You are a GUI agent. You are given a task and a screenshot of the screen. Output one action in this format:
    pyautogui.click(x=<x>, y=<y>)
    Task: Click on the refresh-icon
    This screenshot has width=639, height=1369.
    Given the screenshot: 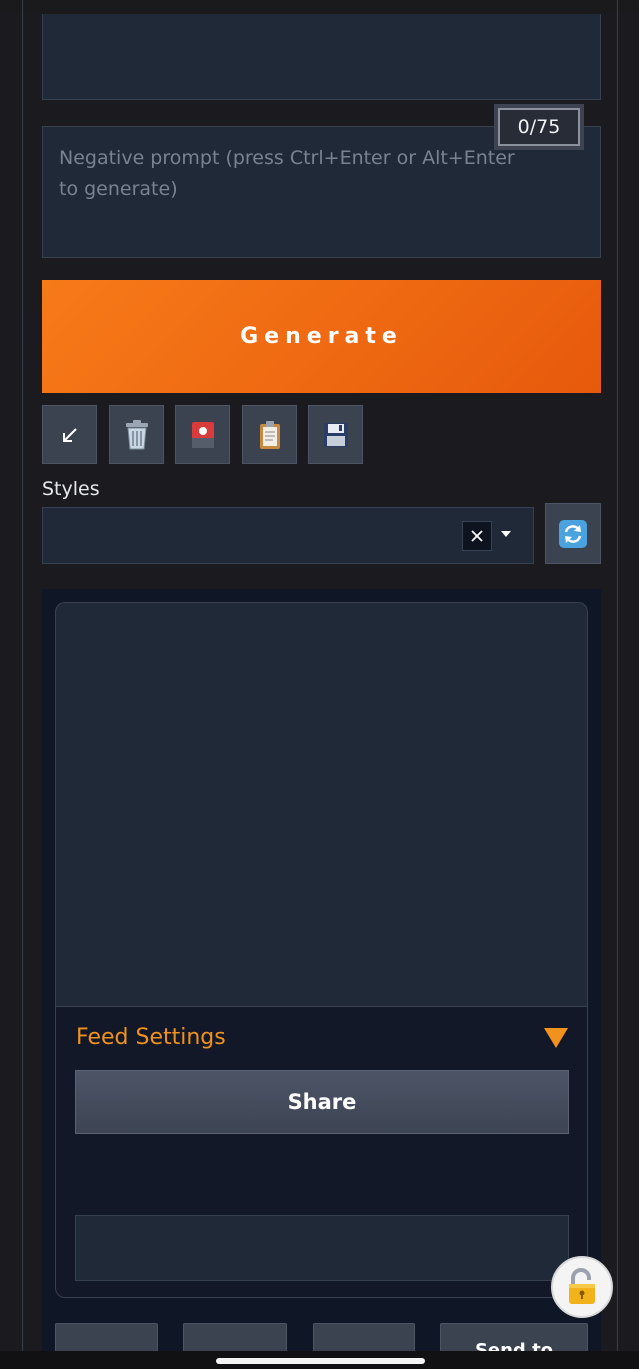 What is the action you would take?
    pyautogui.click(x=573, y=533)
    